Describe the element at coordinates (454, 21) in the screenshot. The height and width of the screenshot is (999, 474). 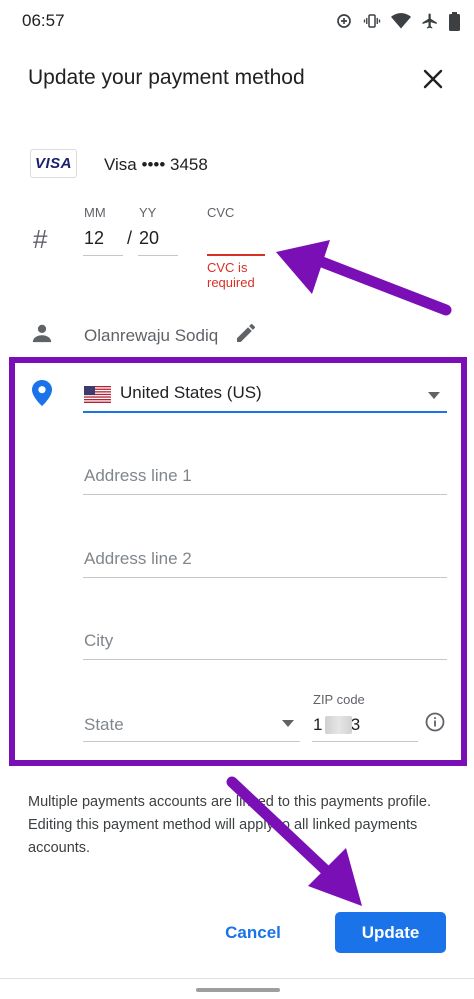
I see `battery-icon` at that location.